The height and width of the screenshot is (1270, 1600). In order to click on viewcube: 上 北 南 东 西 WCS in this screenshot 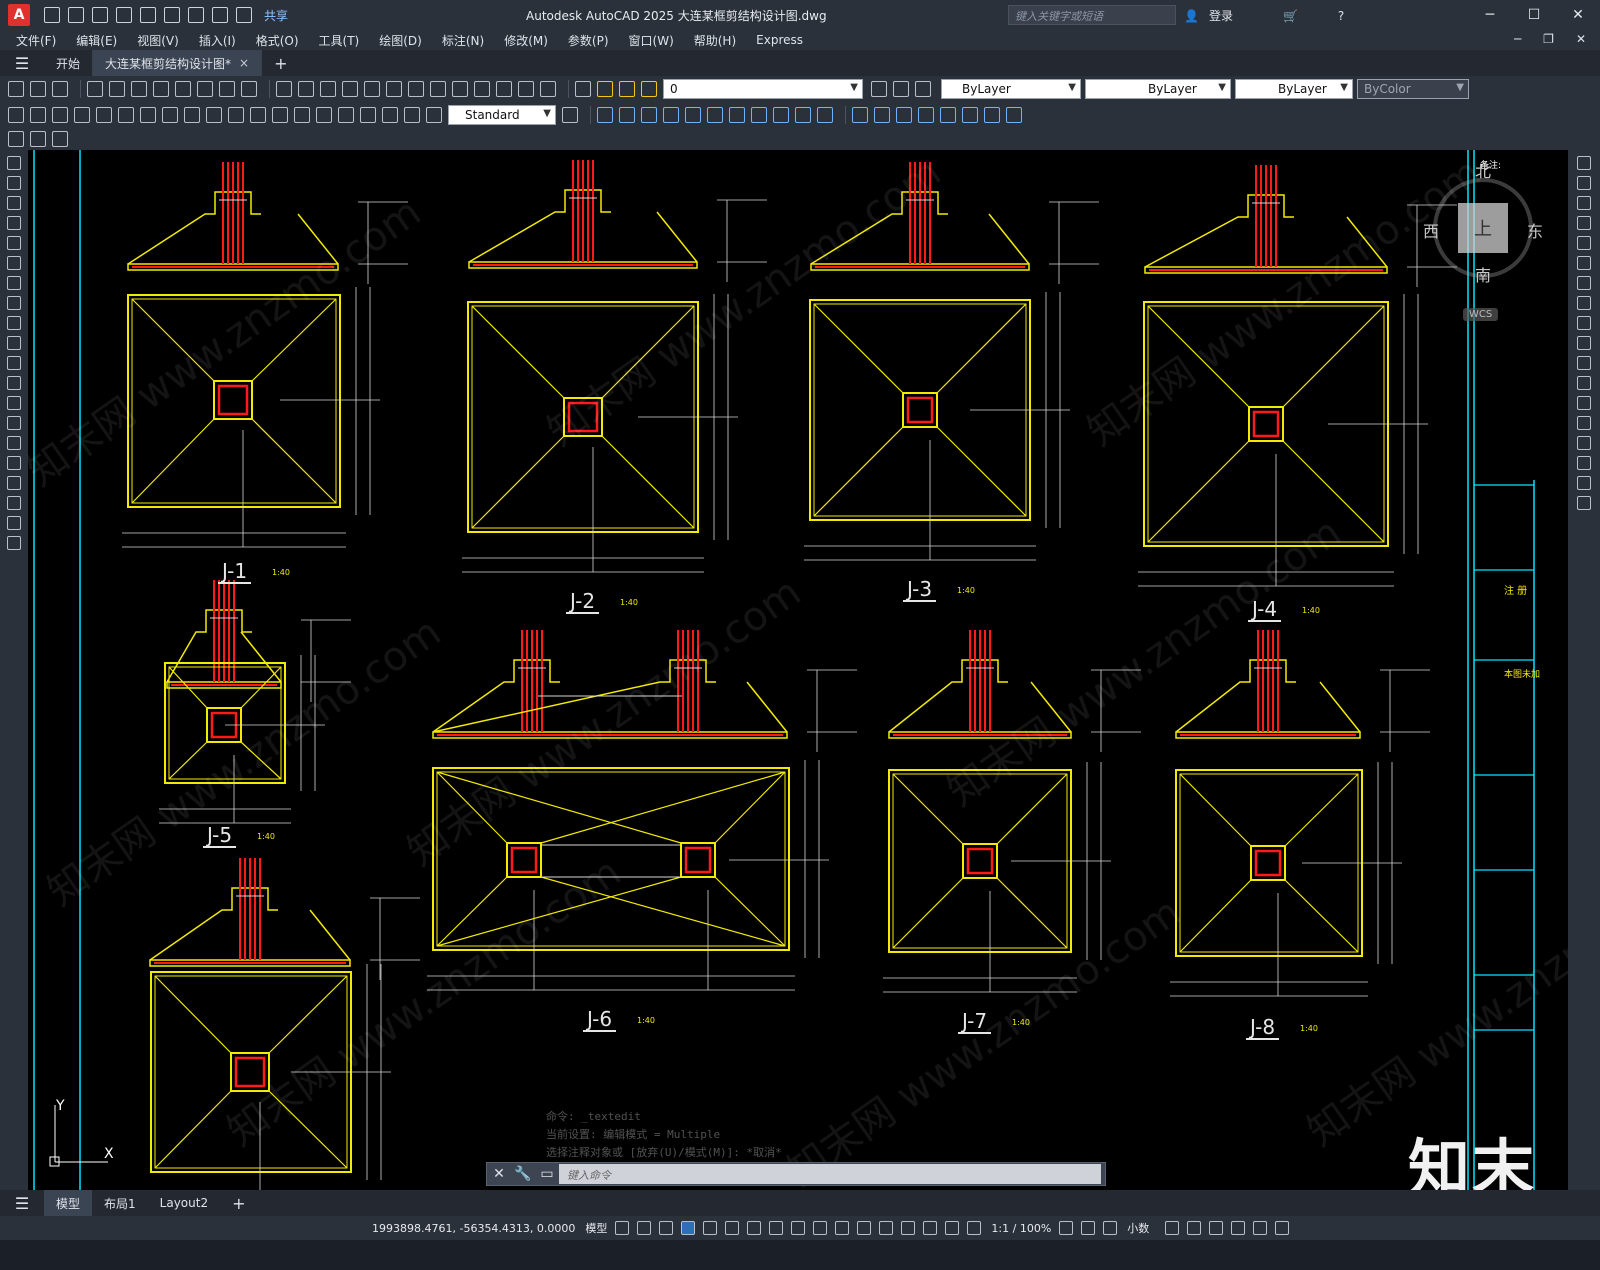, I will do `click(1483, 243)`.